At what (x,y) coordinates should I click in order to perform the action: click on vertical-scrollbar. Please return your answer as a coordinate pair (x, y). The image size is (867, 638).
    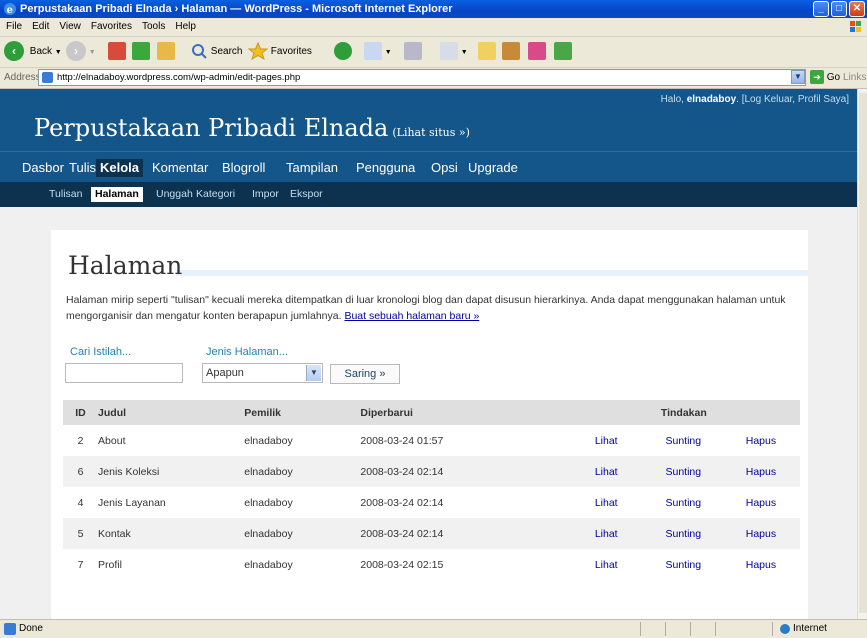
    Looking at the image, I should click on (862, 354).